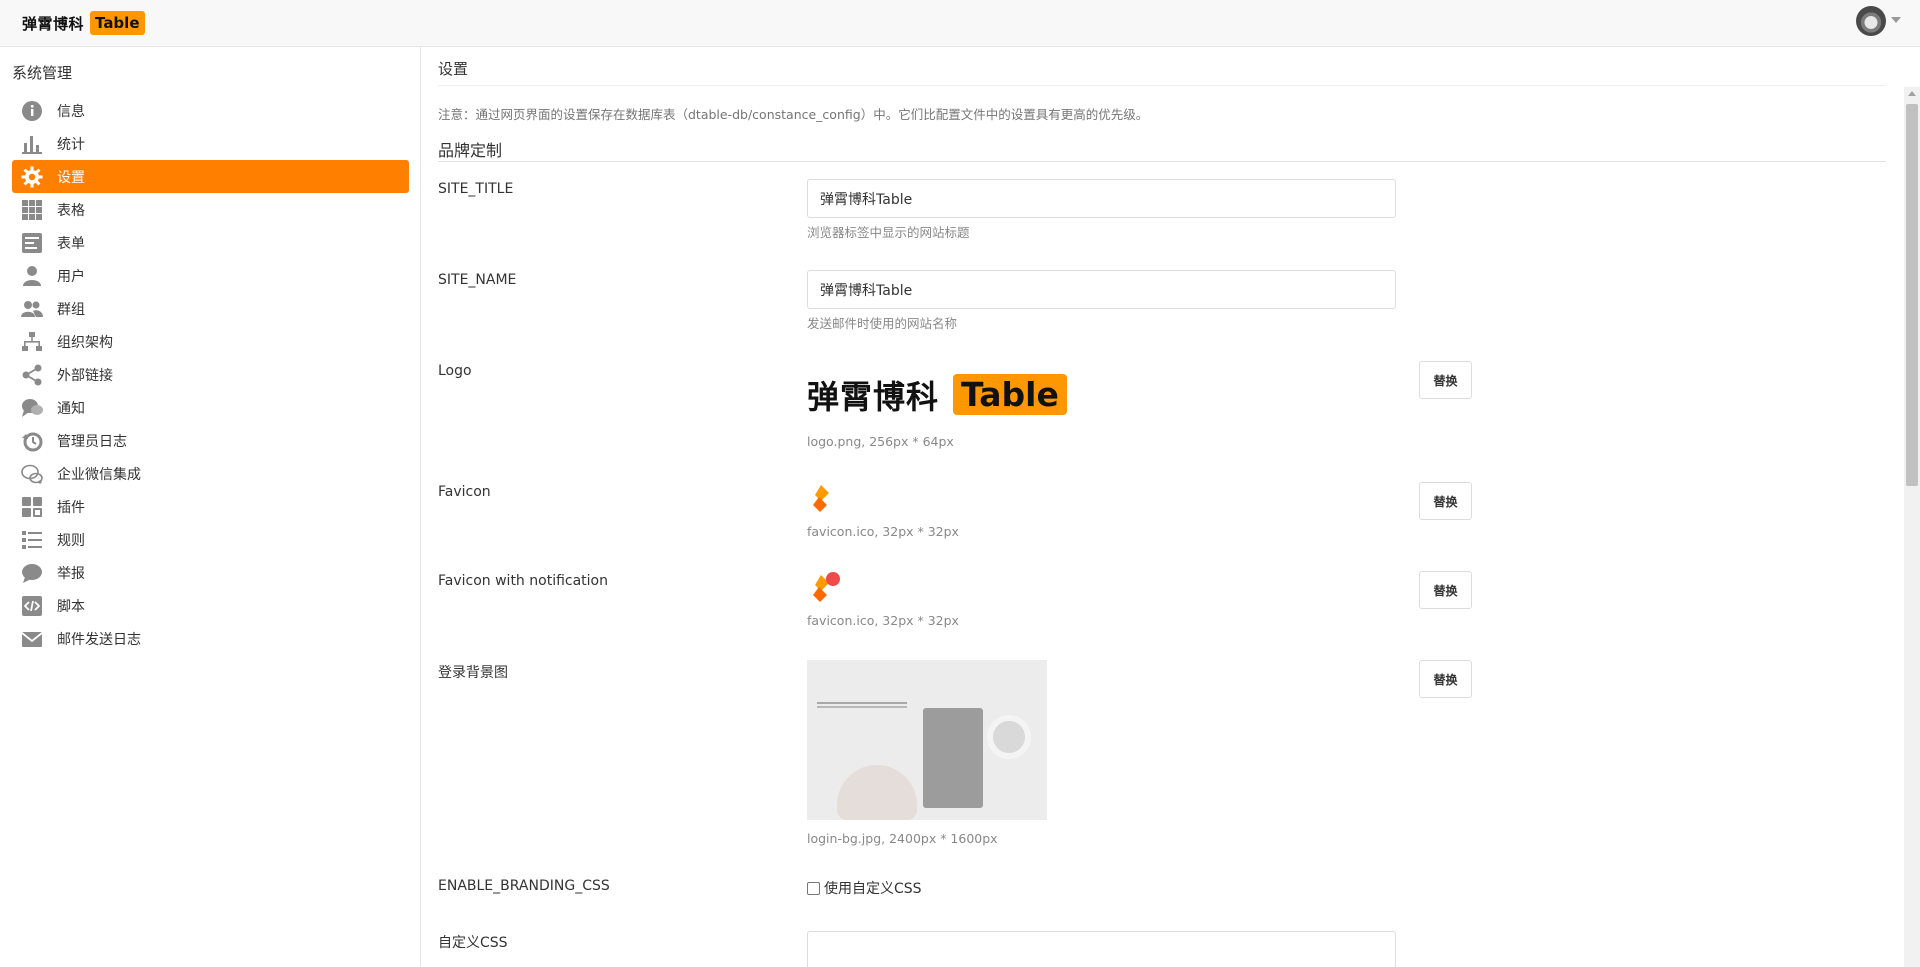  I want to click on page-title: 设置, so click(453, 69).